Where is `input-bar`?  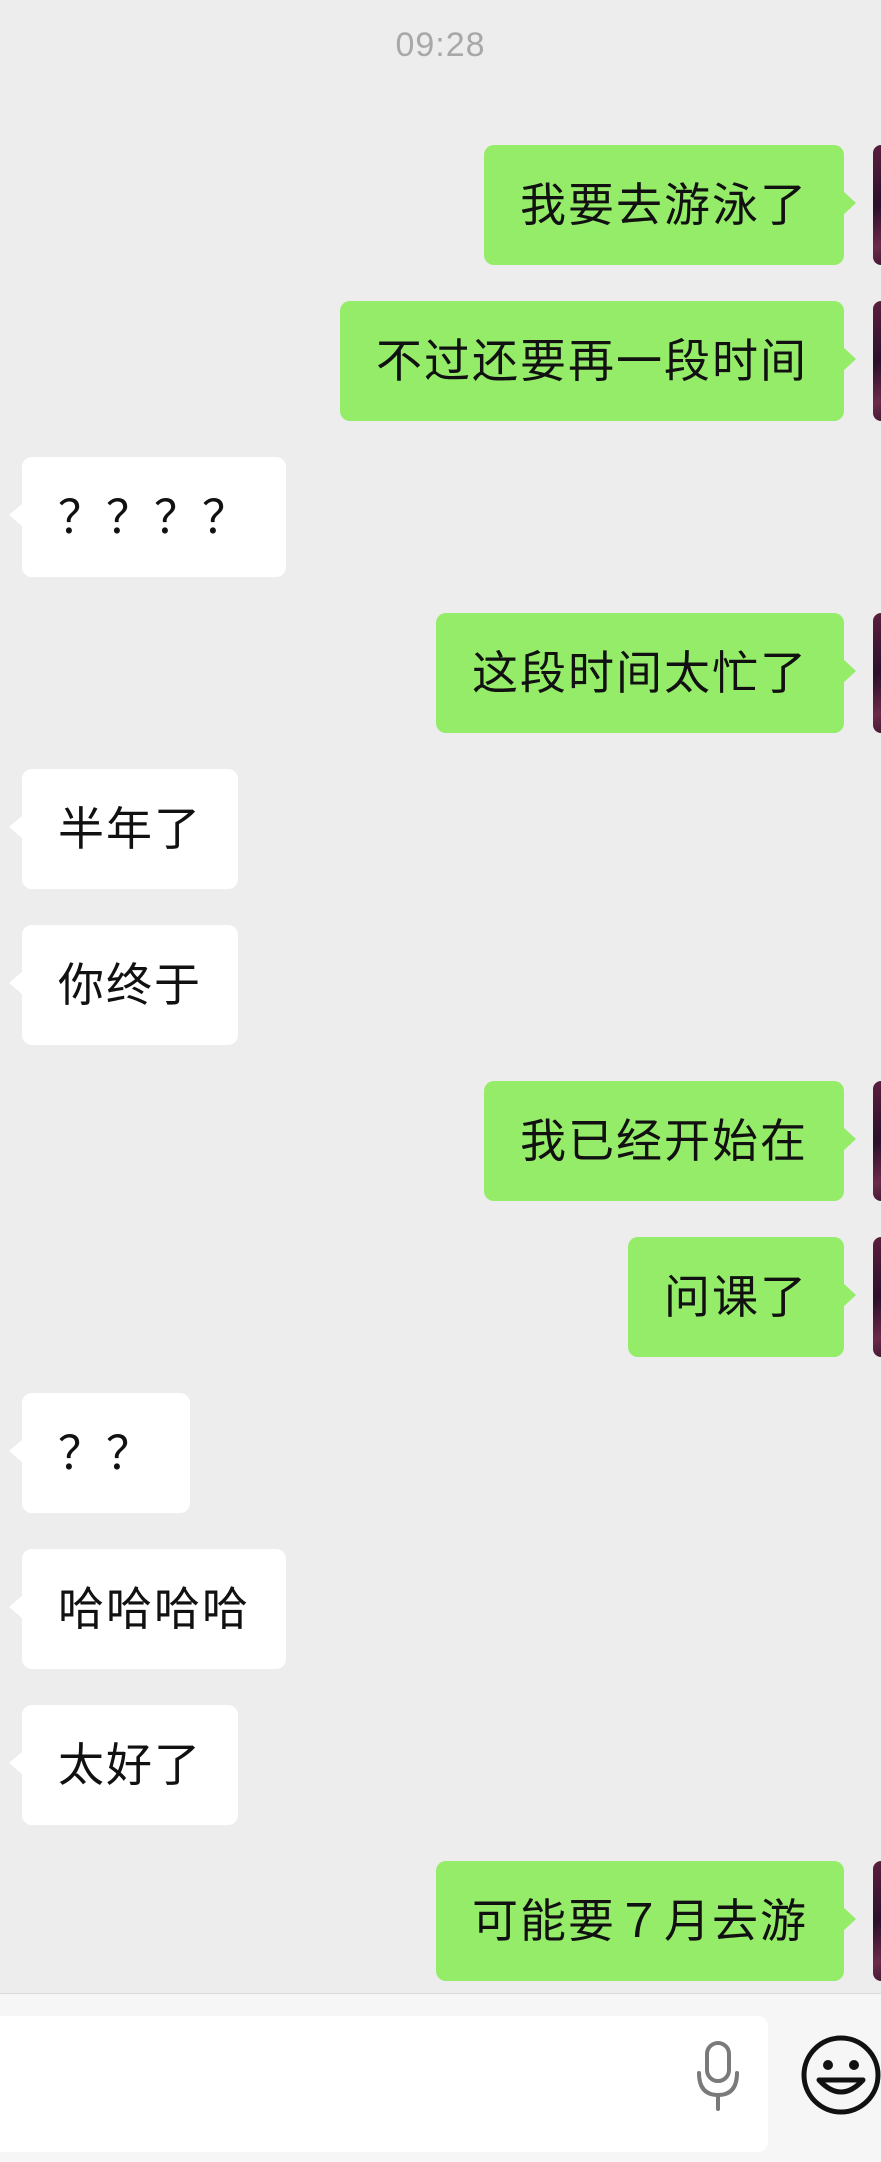
input-bar is located at coordinates (440, 2077).